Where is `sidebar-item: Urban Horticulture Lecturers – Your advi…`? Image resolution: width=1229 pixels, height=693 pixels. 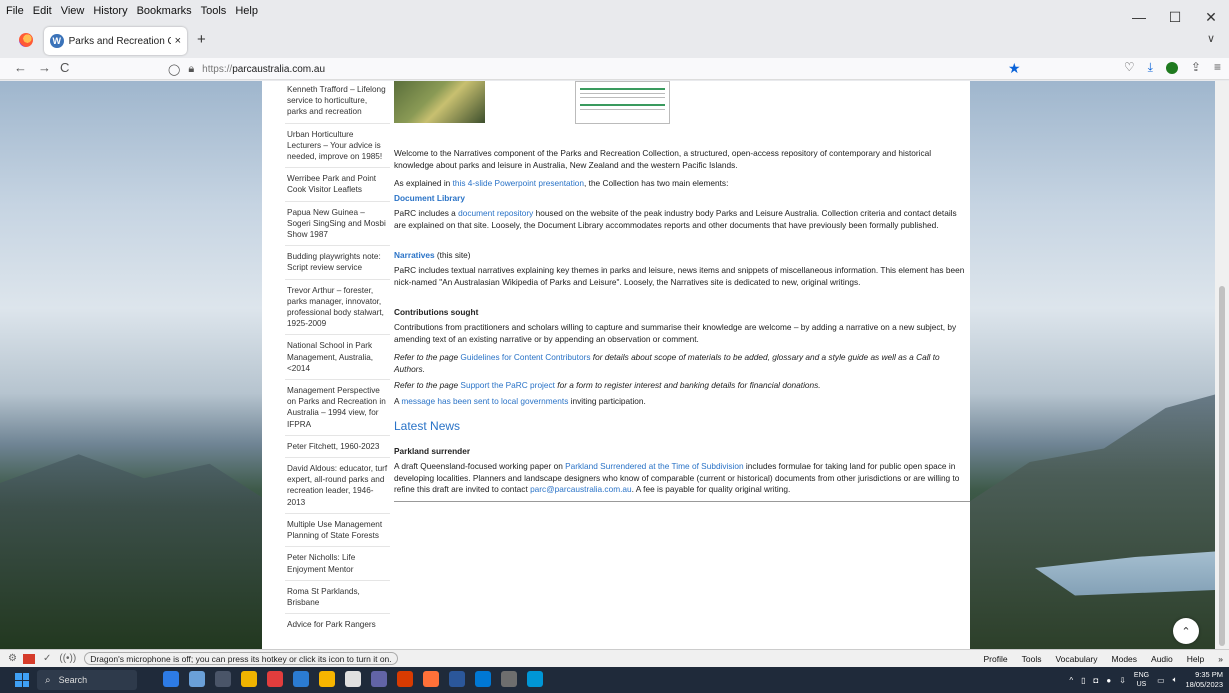 sidebar-item: Urban Horticulture Lecturers – Your advi… is located at coordinates (337, 146).